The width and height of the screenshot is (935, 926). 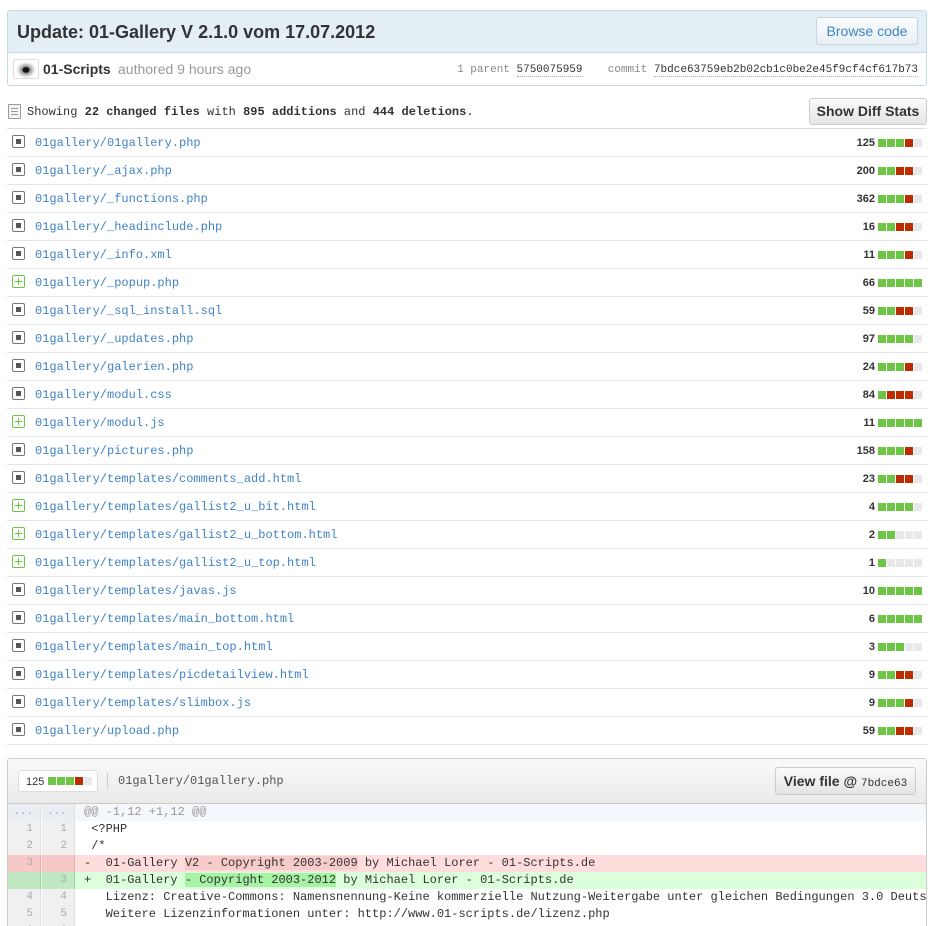 What do you see at coordinates (154, 647) in the screenshot?
I see `file-link: 01gallery/templates/main_top.html` at bounding box center [154, 647].